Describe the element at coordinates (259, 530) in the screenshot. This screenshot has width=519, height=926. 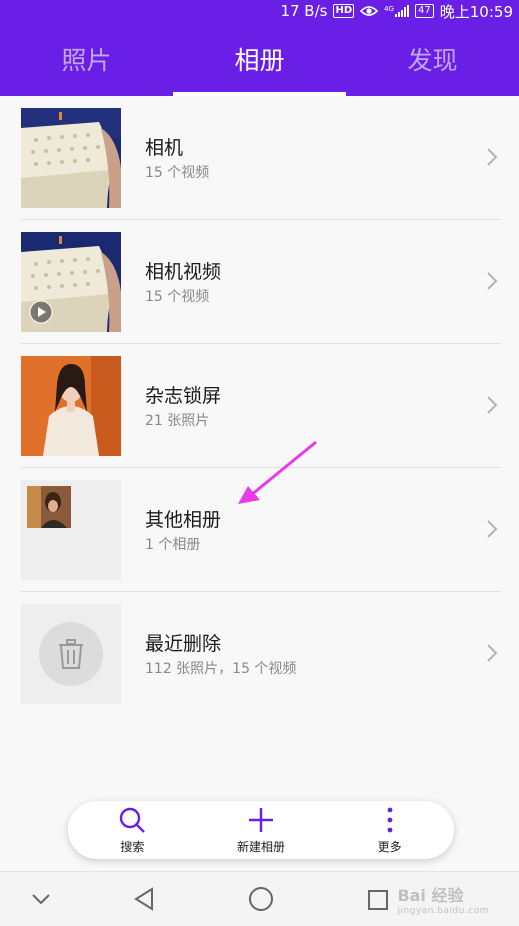
I see `album-row-other-albums: 其他相册 1 个相册` at that location.